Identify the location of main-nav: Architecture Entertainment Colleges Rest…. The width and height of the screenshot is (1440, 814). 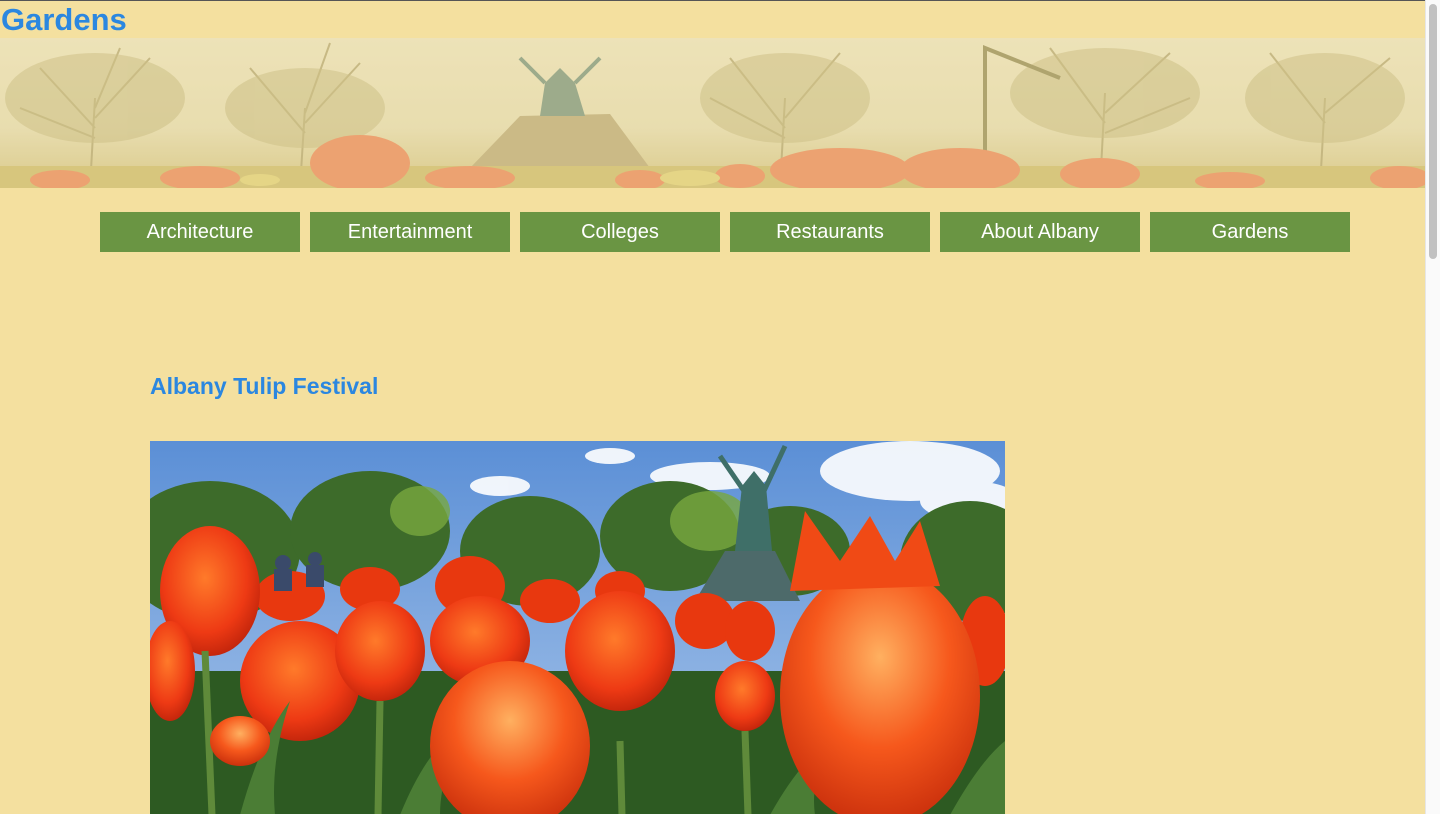
(725, 232).